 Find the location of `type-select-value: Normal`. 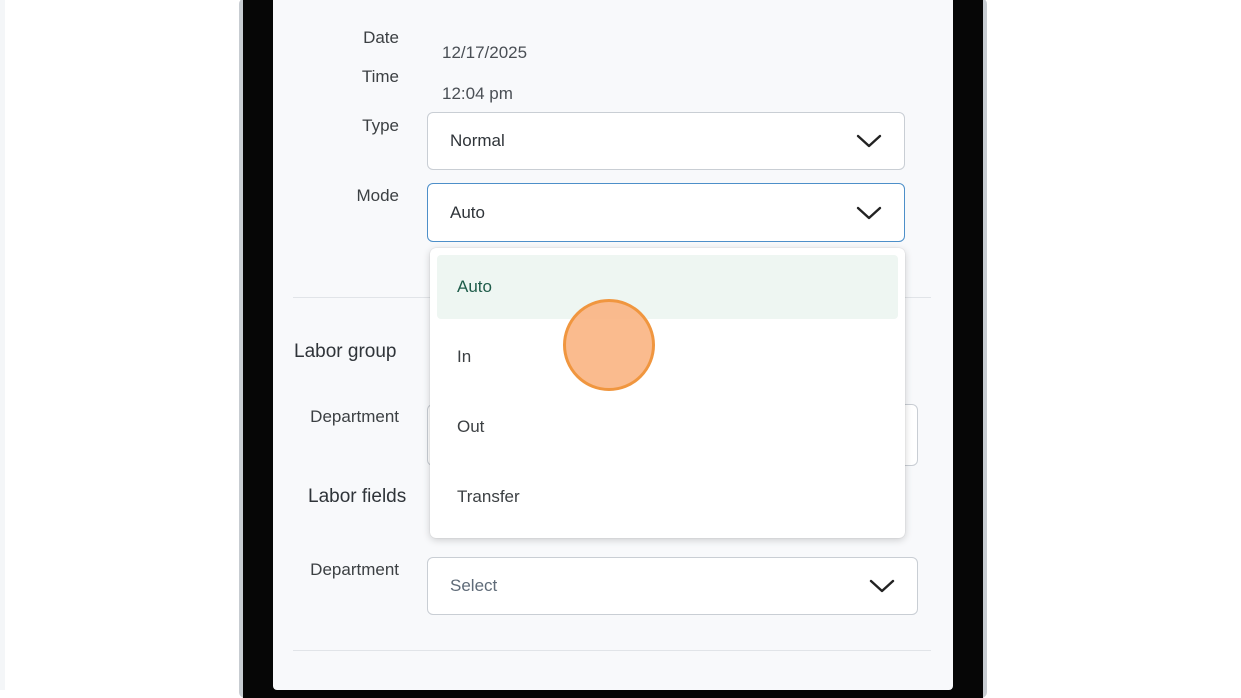

type-select-value: Normal is located at coordinates (477, 140).